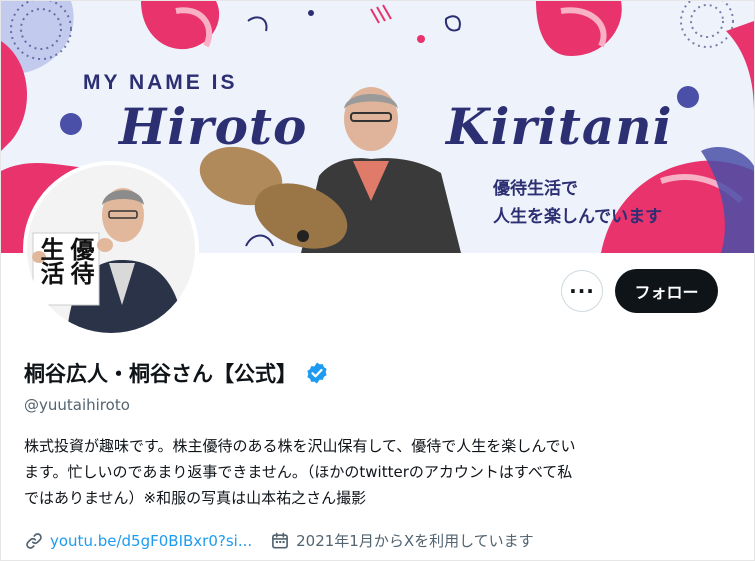  I want to click on follow-button: フォロー, so click(666, 291).